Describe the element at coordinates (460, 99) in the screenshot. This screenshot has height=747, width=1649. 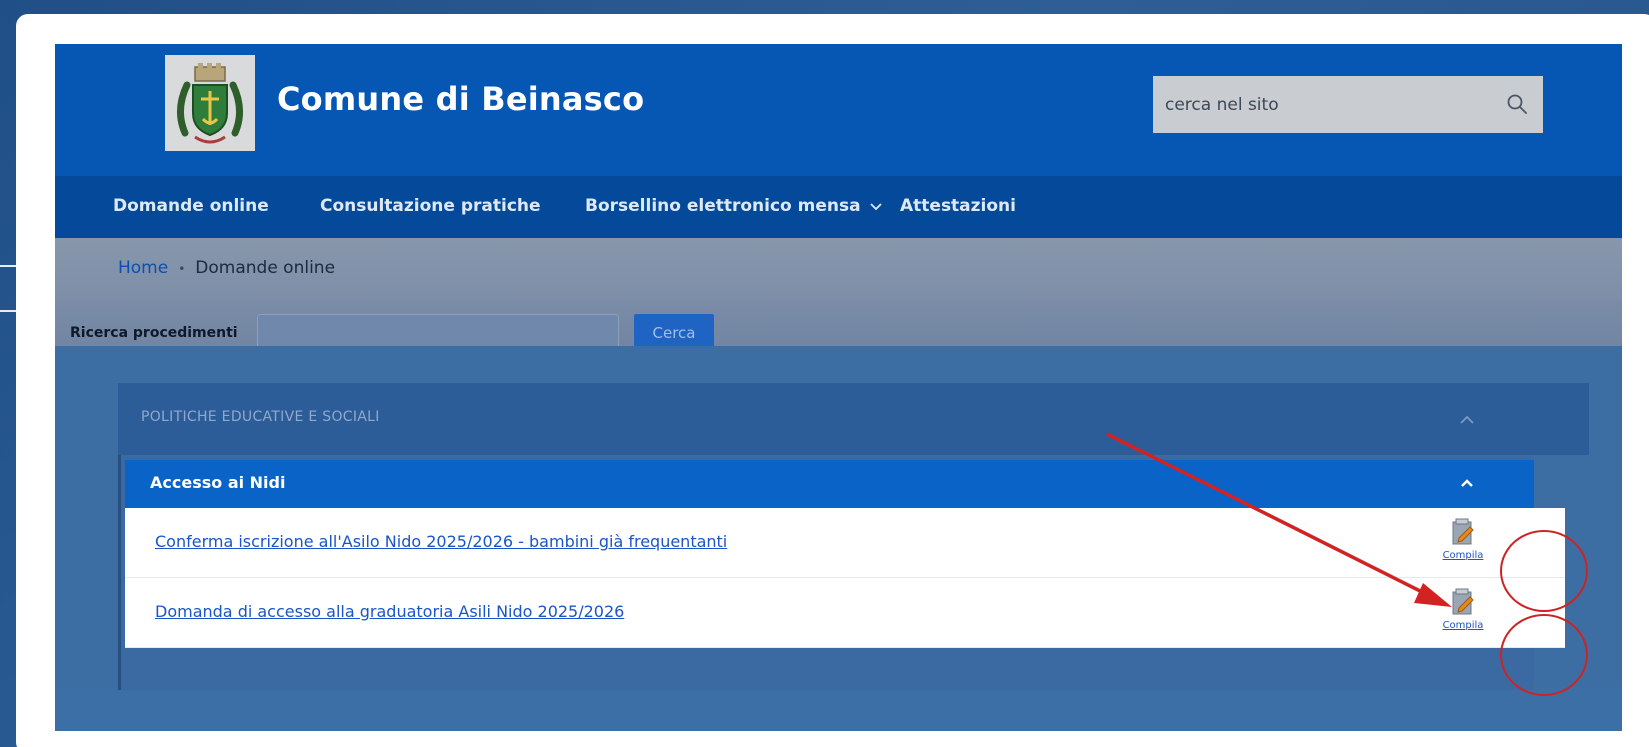
I see `site-title: Comune di Beinasco` at that location.